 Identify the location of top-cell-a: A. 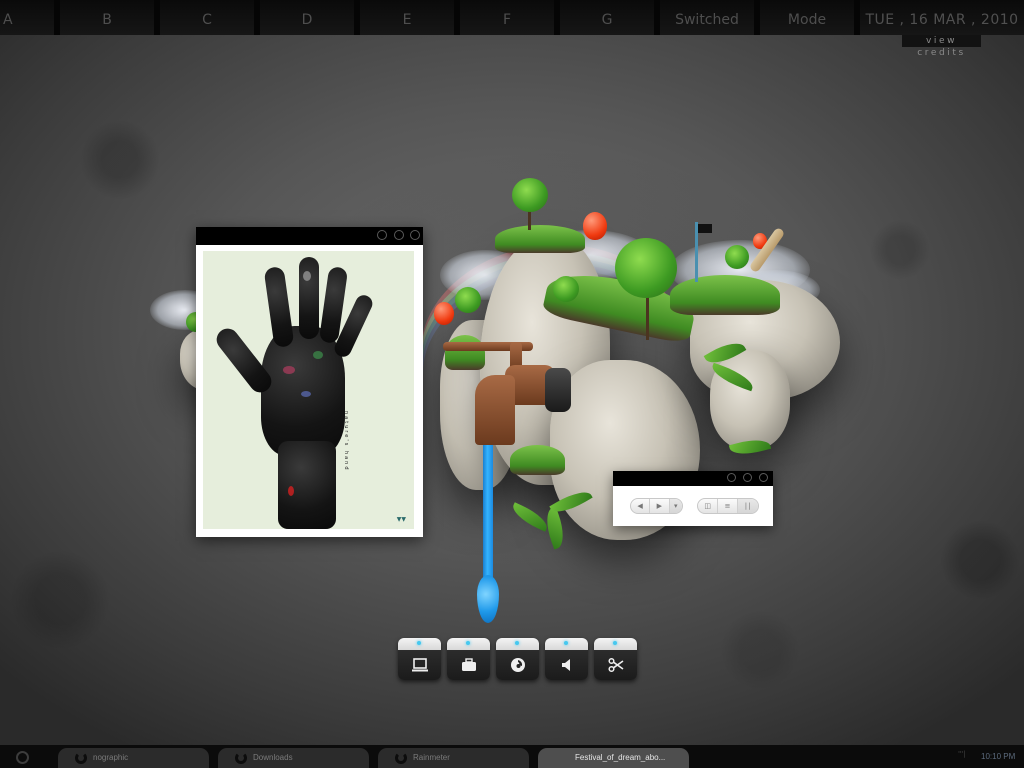
(27, 17).